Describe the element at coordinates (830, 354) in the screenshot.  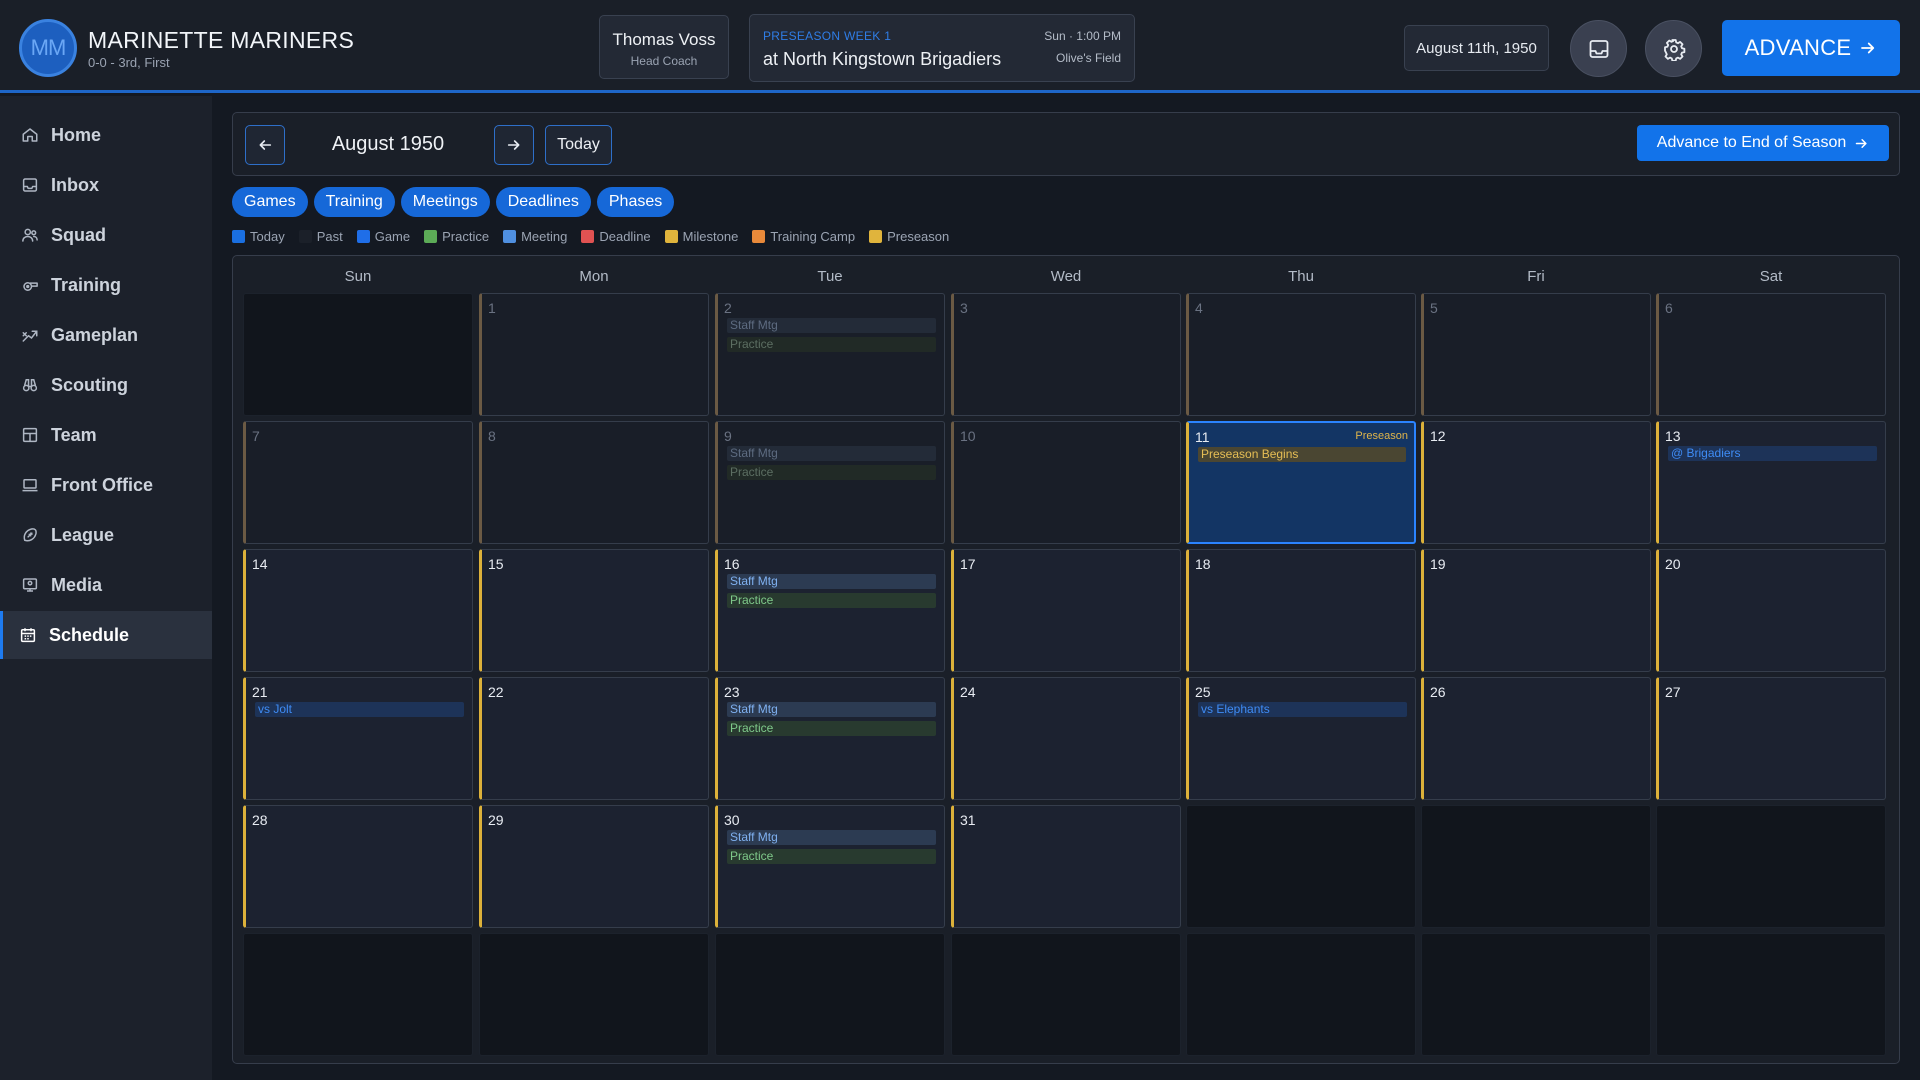
I see `calendar-day: 2 Staff Mtg Practice` at that location.